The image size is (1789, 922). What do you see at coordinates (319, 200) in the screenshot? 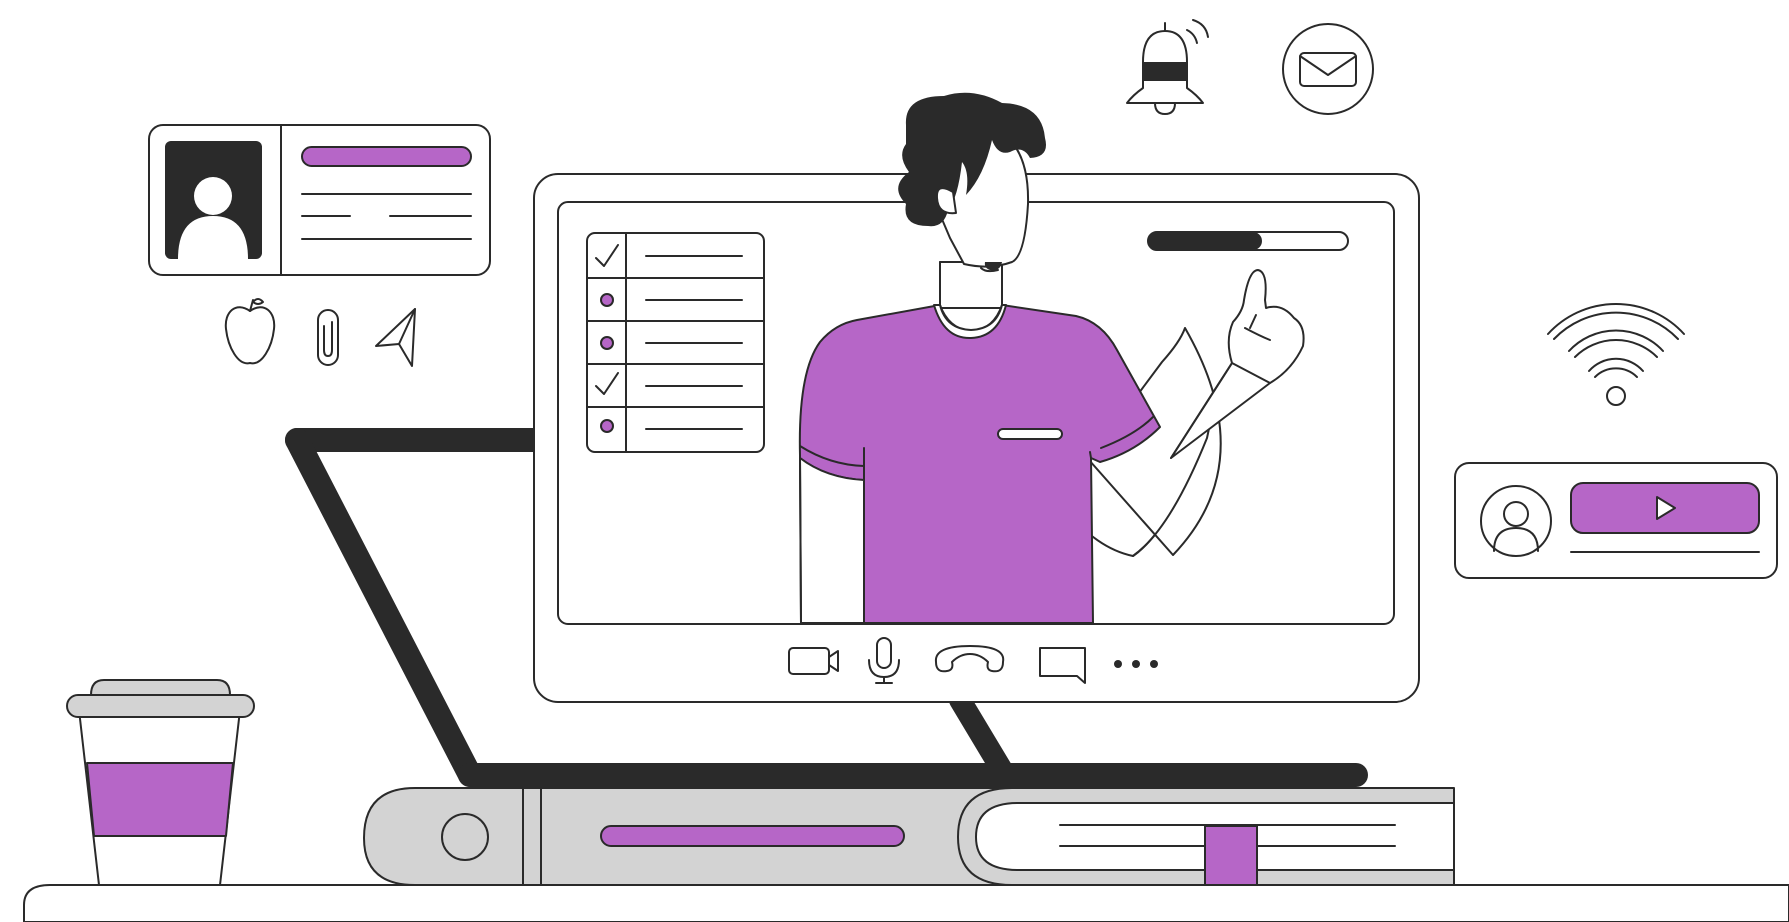
I see `profile-card` at bounding box center [319, 200].